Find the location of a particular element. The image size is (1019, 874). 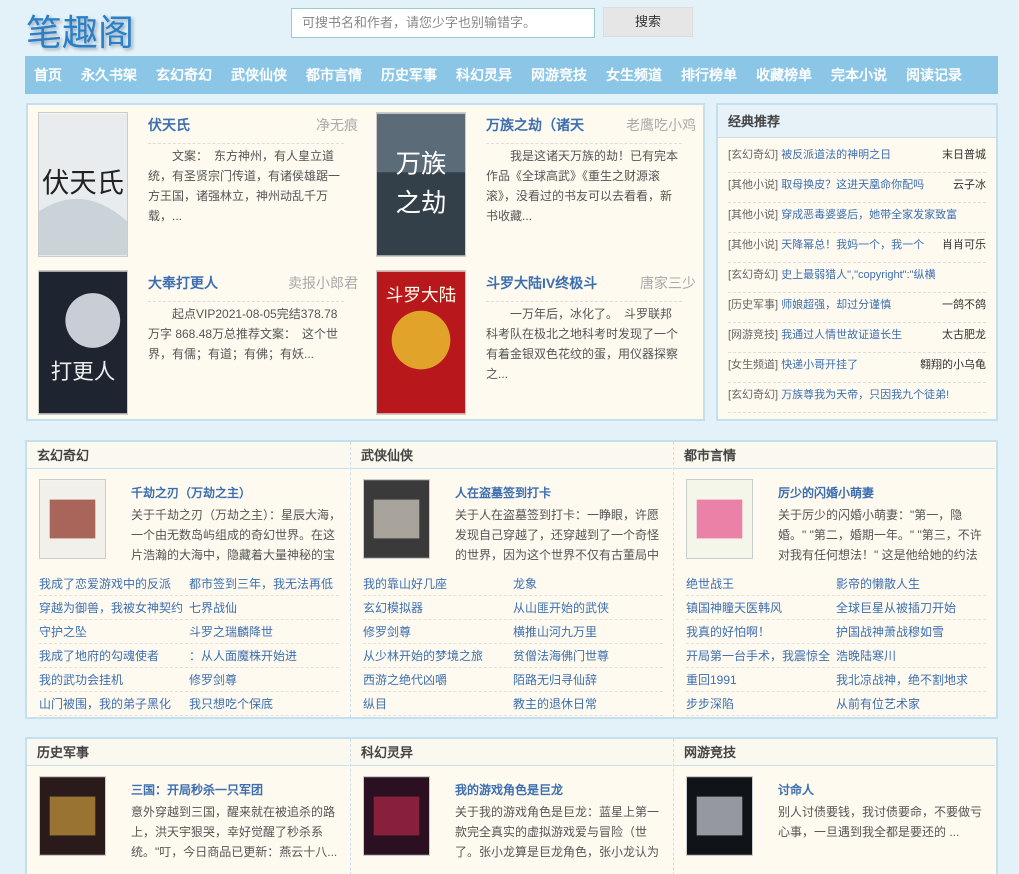

item-author: 末日普城 is located at coordinates (962, 155).